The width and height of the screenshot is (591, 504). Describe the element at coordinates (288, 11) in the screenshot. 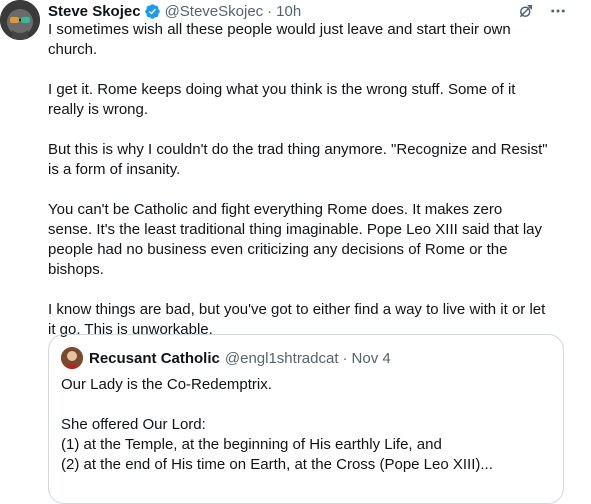

I see `tweet-time: 10h` at that location.